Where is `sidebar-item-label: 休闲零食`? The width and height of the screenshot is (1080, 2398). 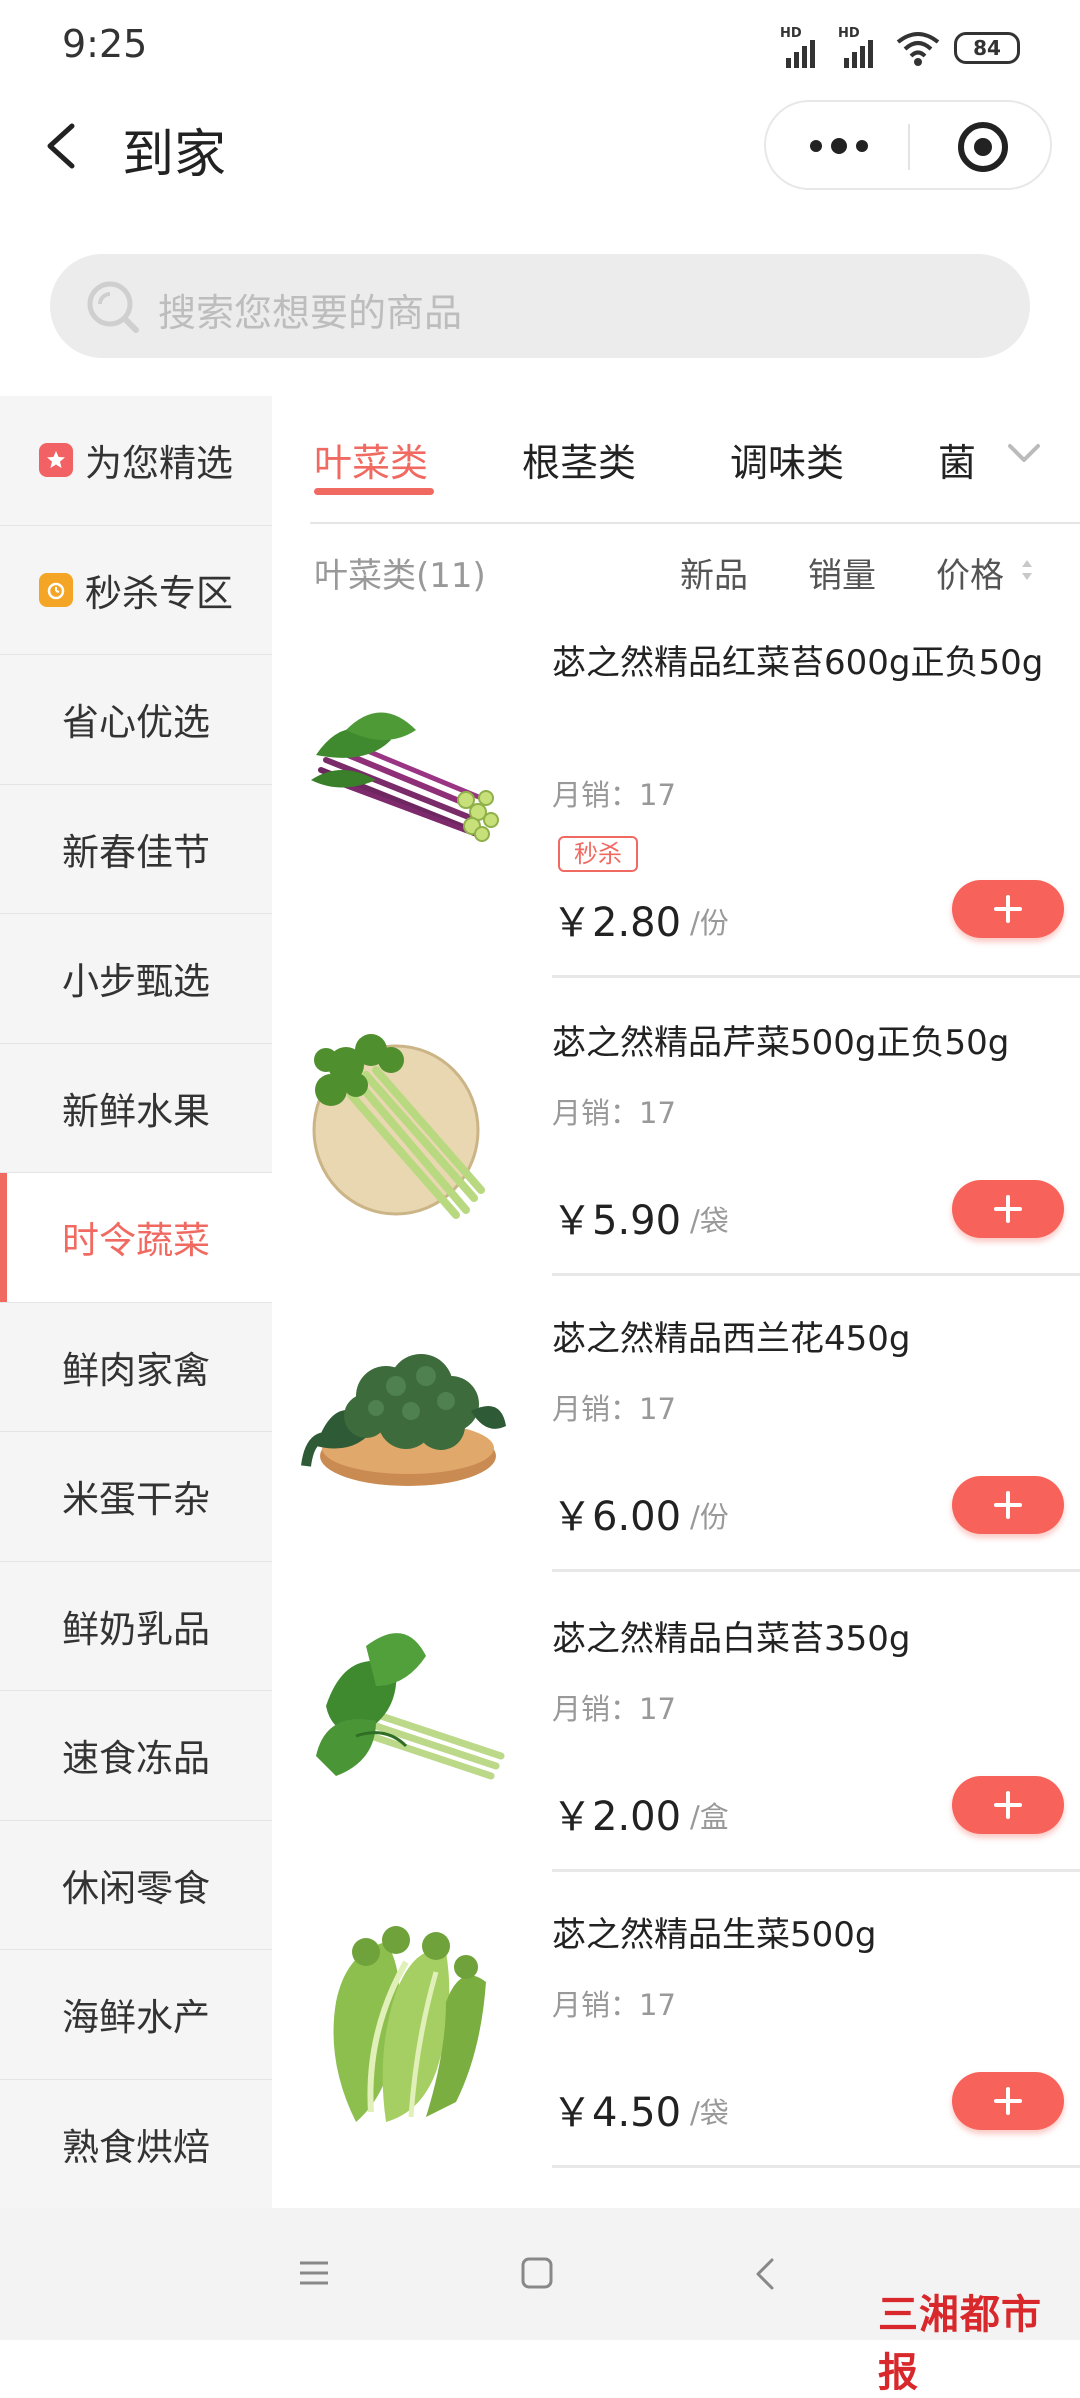
sidebar-item-label: 休闲零食 is located at coordinates (136, 1888).